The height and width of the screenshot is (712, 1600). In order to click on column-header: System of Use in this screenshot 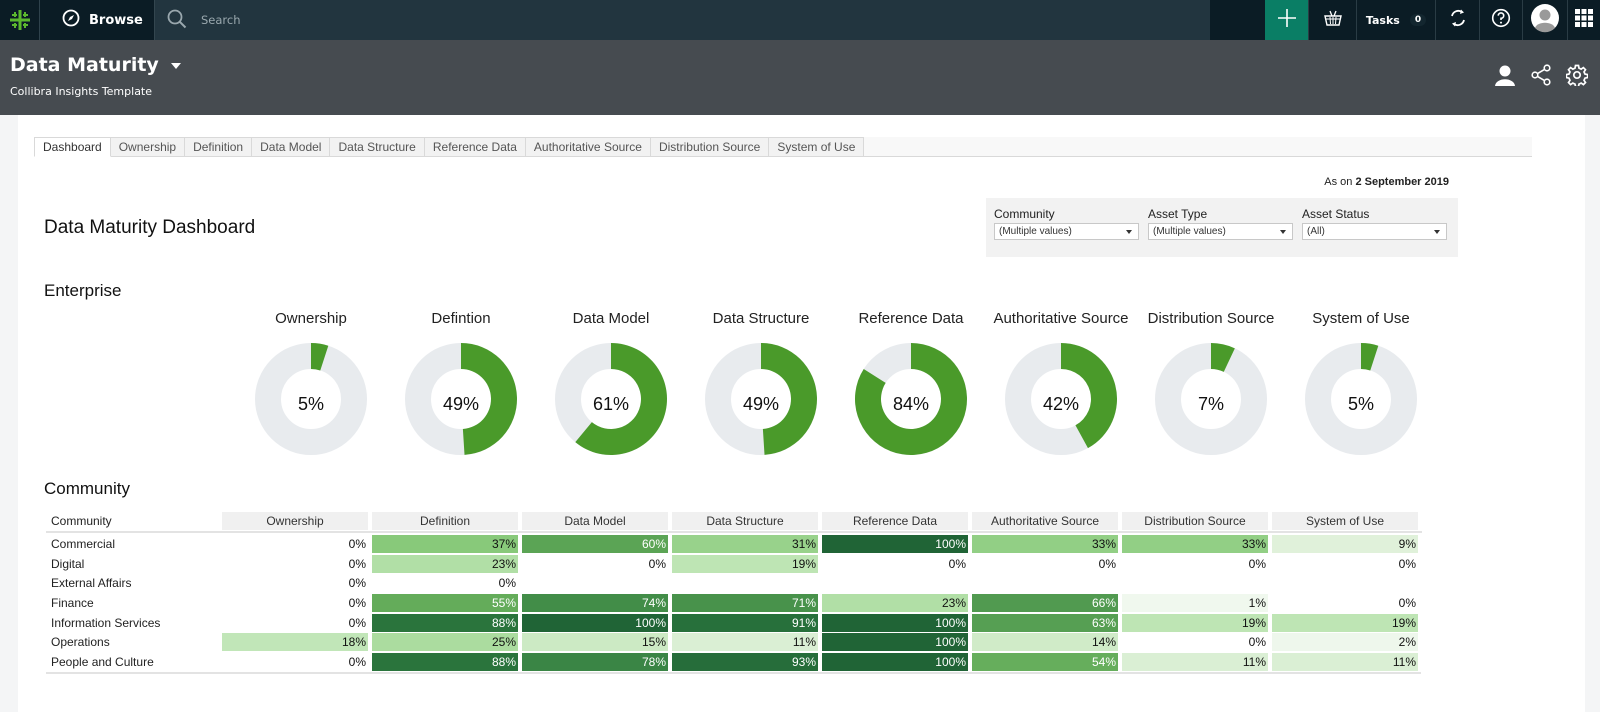, I will do `click(1345, 521)`.